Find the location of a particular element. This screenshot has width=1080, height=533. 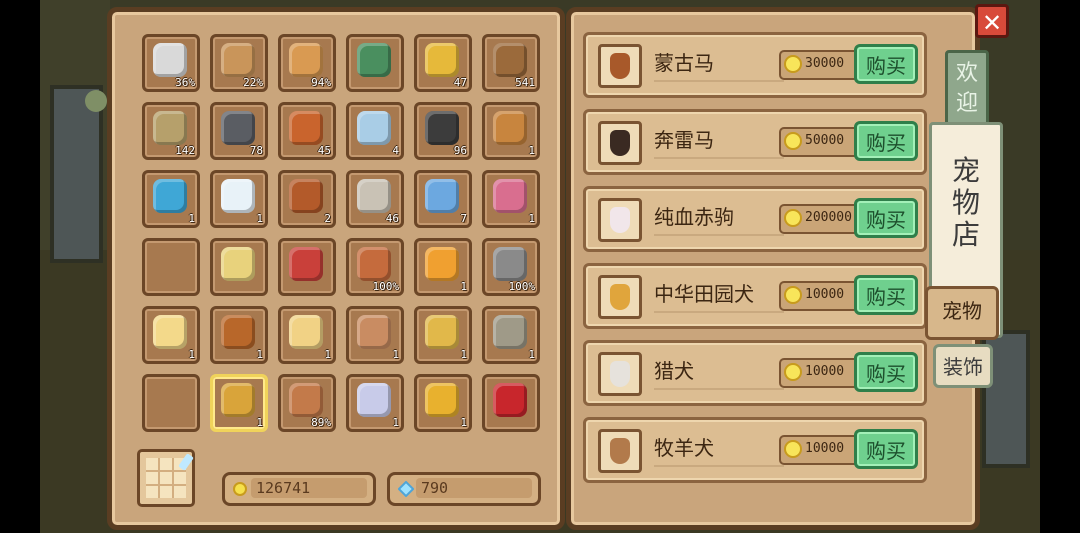

red-sword-icon is located at coordinates (306, 264).